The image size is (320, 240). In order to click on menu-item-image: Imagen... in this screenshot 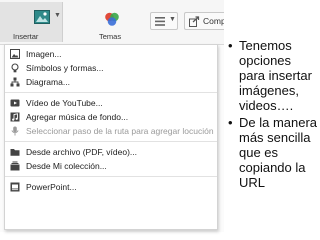, I will do `click(111, 54)`.